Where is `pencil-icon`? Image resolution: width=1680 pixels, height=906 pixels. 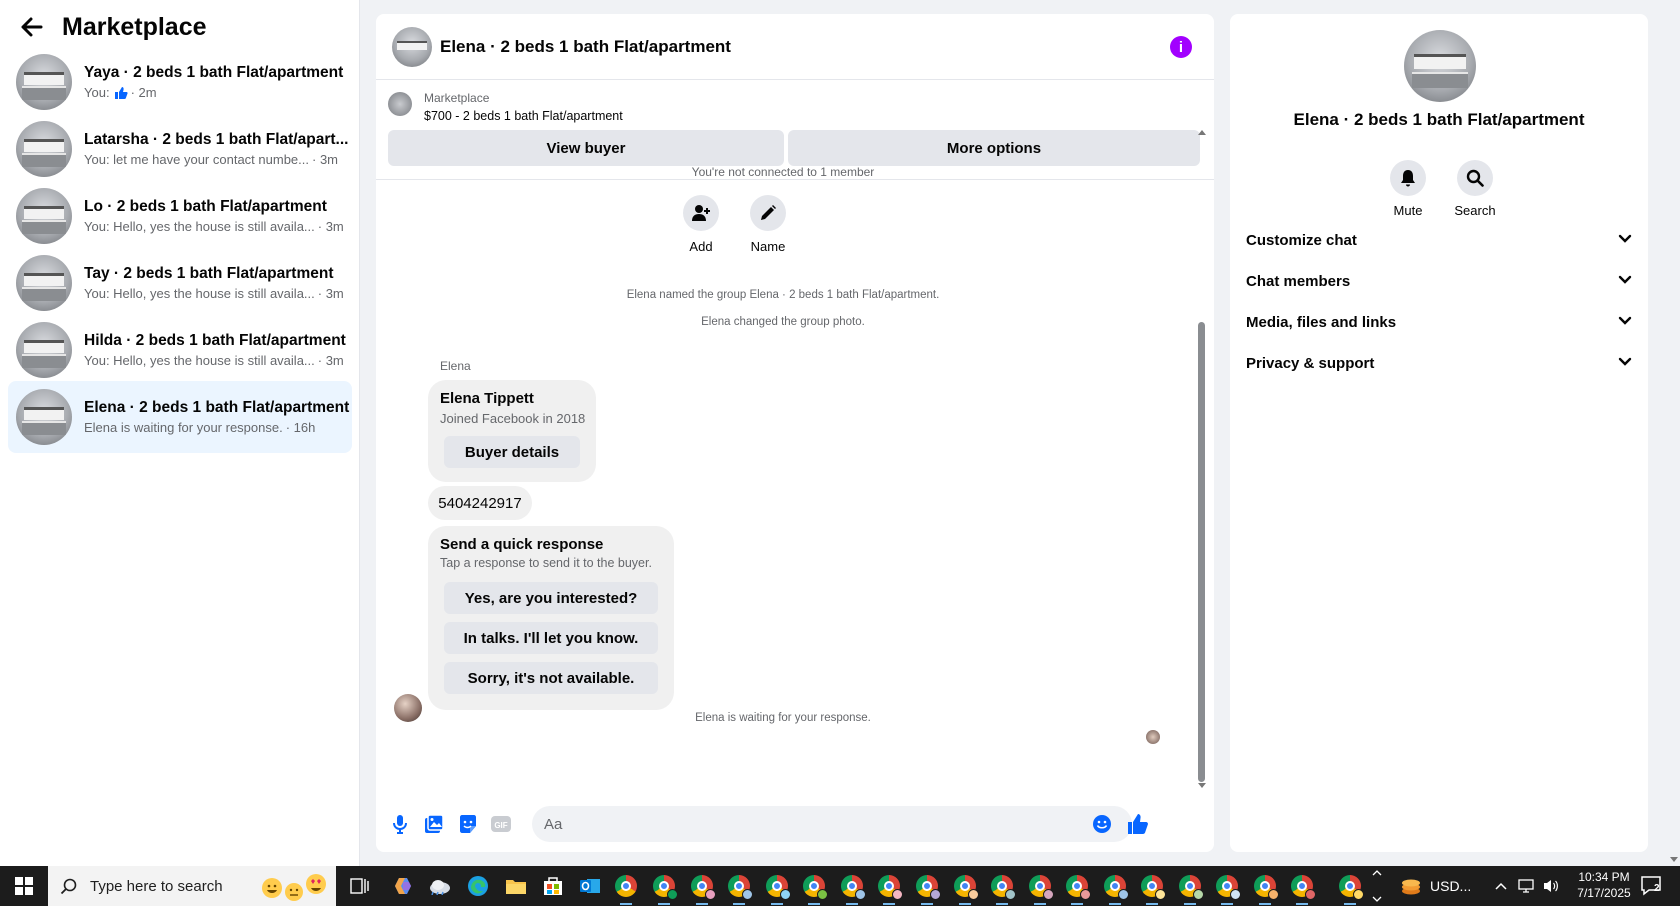
pencil-icon is located at coordinates (768, 213).